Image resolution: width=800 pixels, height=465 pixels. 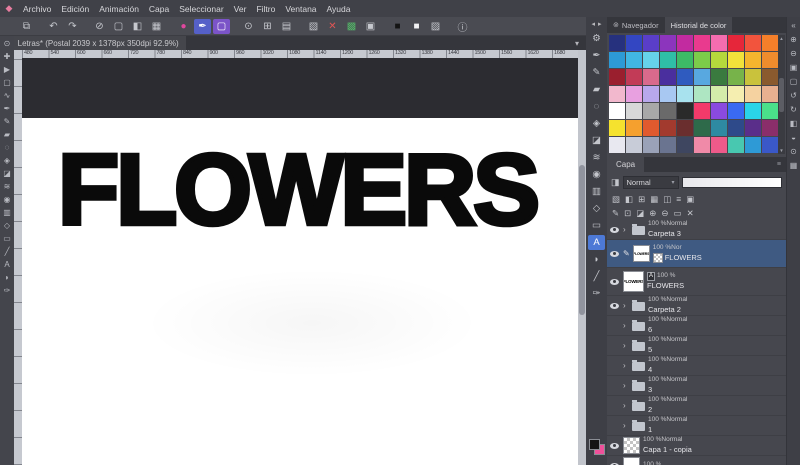 What do you see at coordinates (313, 26) in the screenshot?
I see `material-panel-icon: ▧` at bounding box center [313, 26].